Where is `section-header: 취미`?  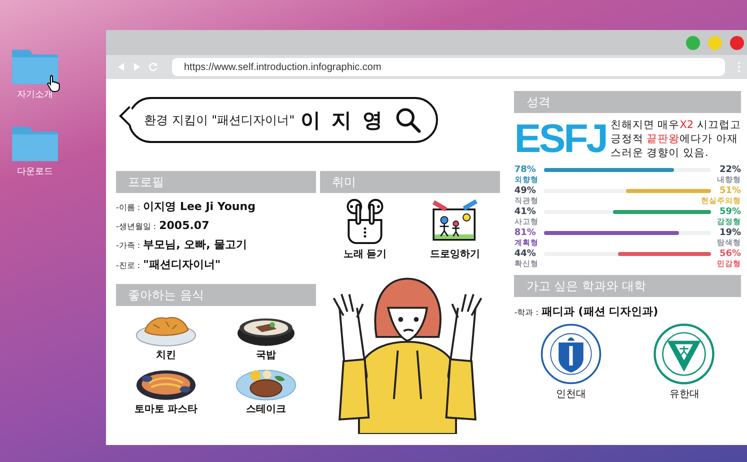
section-header: 취미 is located at coordinates (410, 182).